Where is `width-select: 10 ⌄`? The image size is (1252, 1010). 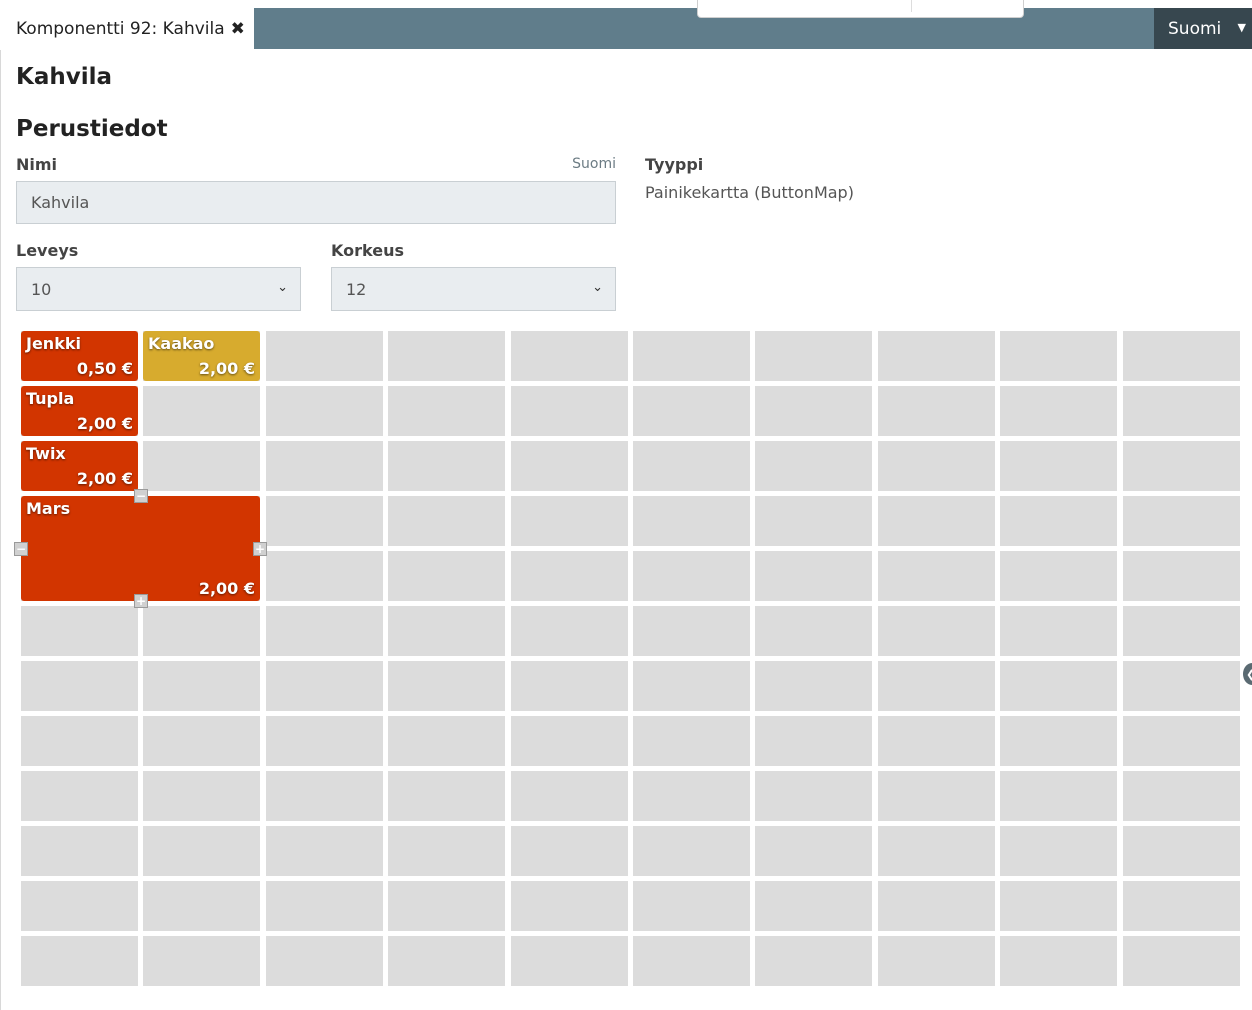 width-select: 10 ⌄ is located at coordinates (158, 289).